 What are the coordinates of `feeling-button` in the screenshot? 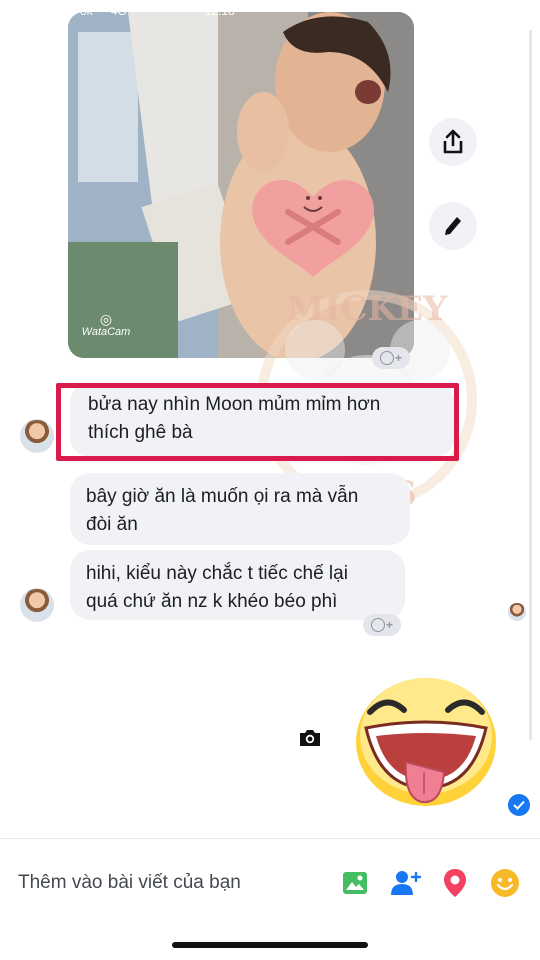 It's located at (505, 883).